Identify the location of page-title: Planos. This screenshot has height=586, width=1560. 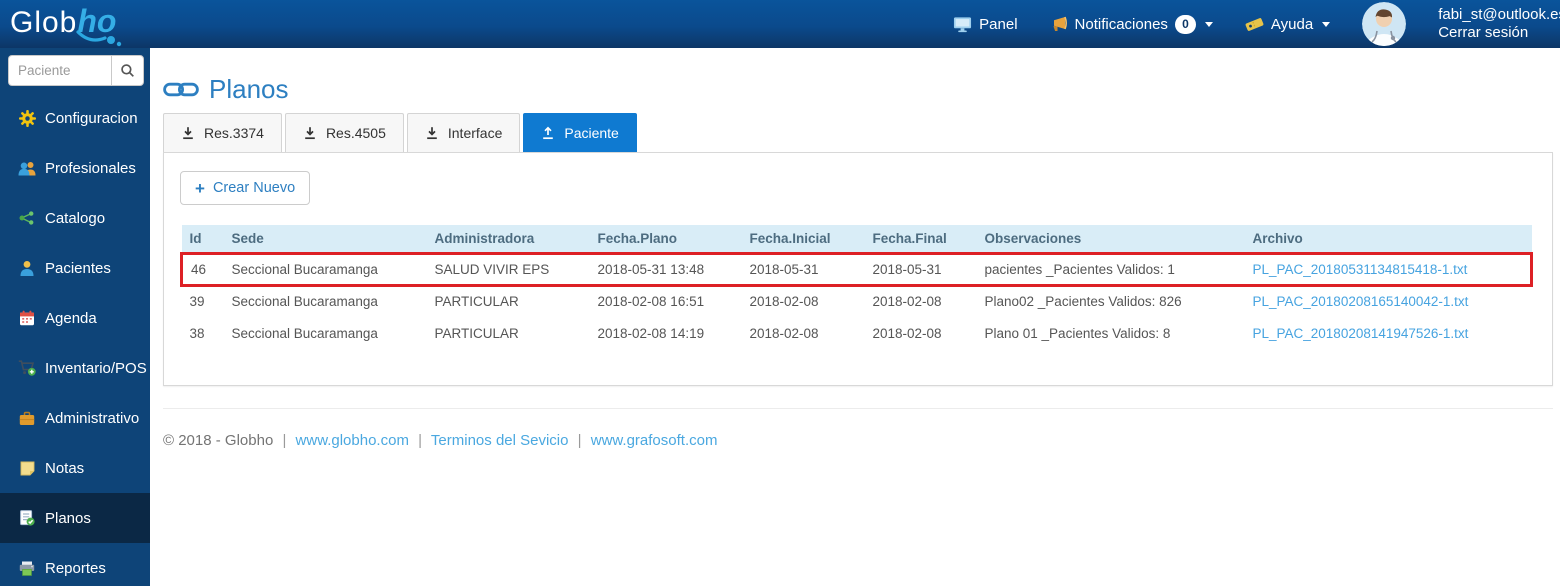
(858, 89).